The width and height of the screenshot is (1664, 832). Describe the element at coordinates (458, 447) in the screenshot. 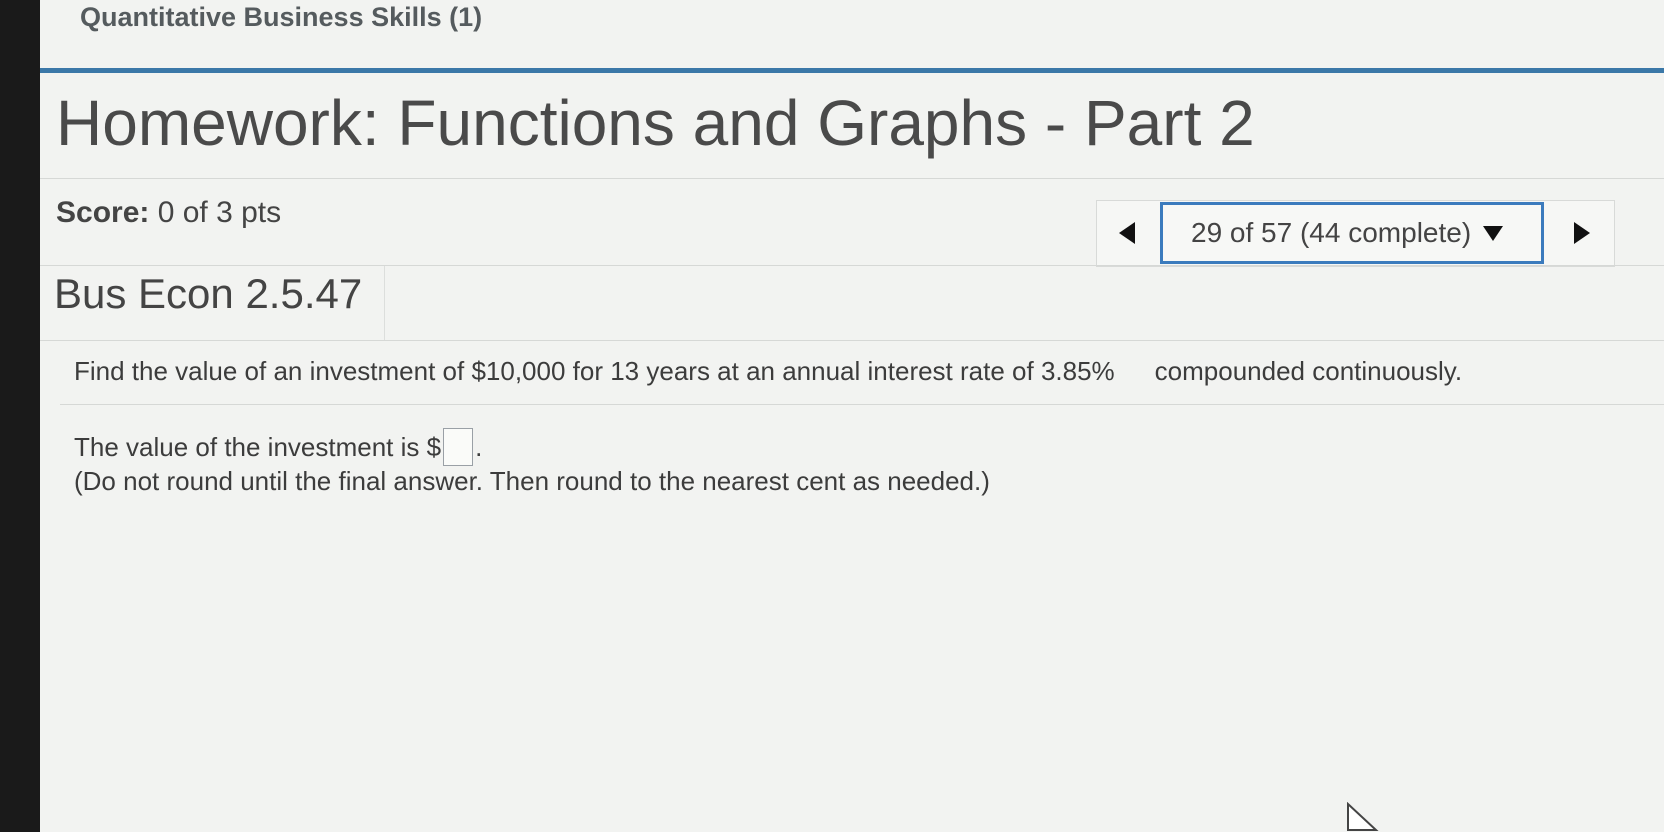

I see `answer-input` at that location.